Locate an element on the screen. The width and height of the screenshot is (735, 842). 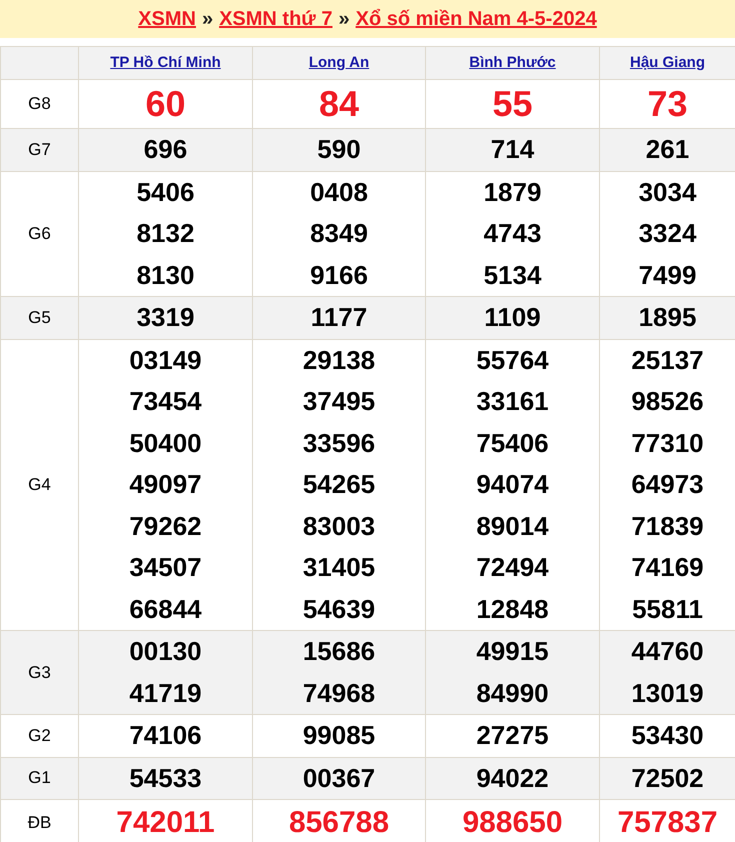
result-number: 71839 is located at coordinates (667, 526).